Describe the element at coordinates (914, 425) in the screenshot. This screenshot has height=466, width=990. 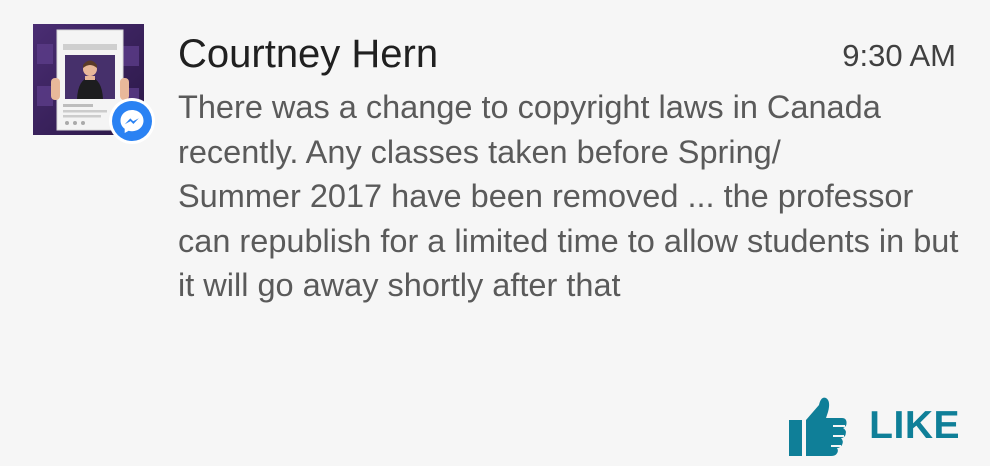
I see `like-label: LIKE` at that location.